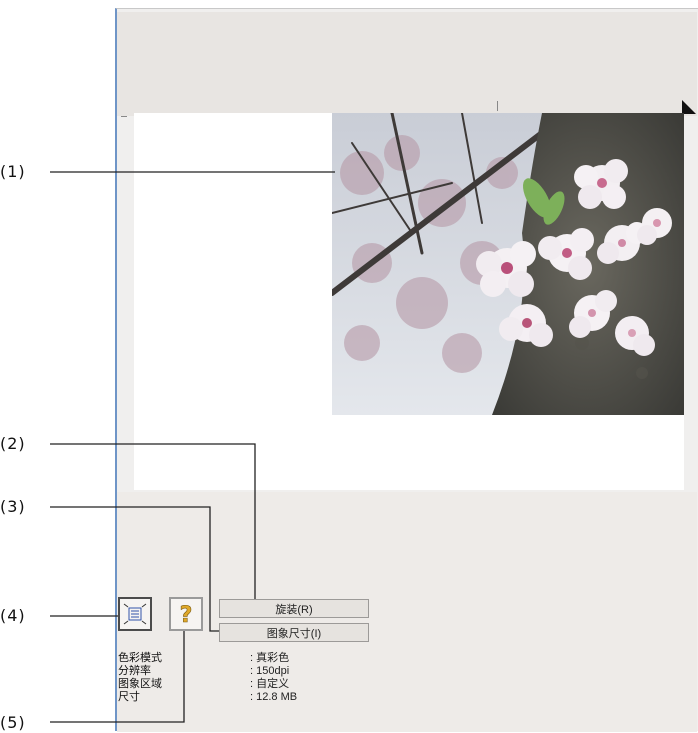 The width and height of the screenshot is (698, 733). Describe the element at coordinates (140, 658) in the screenshot. I see `info-label: 色彩模式` at that location.